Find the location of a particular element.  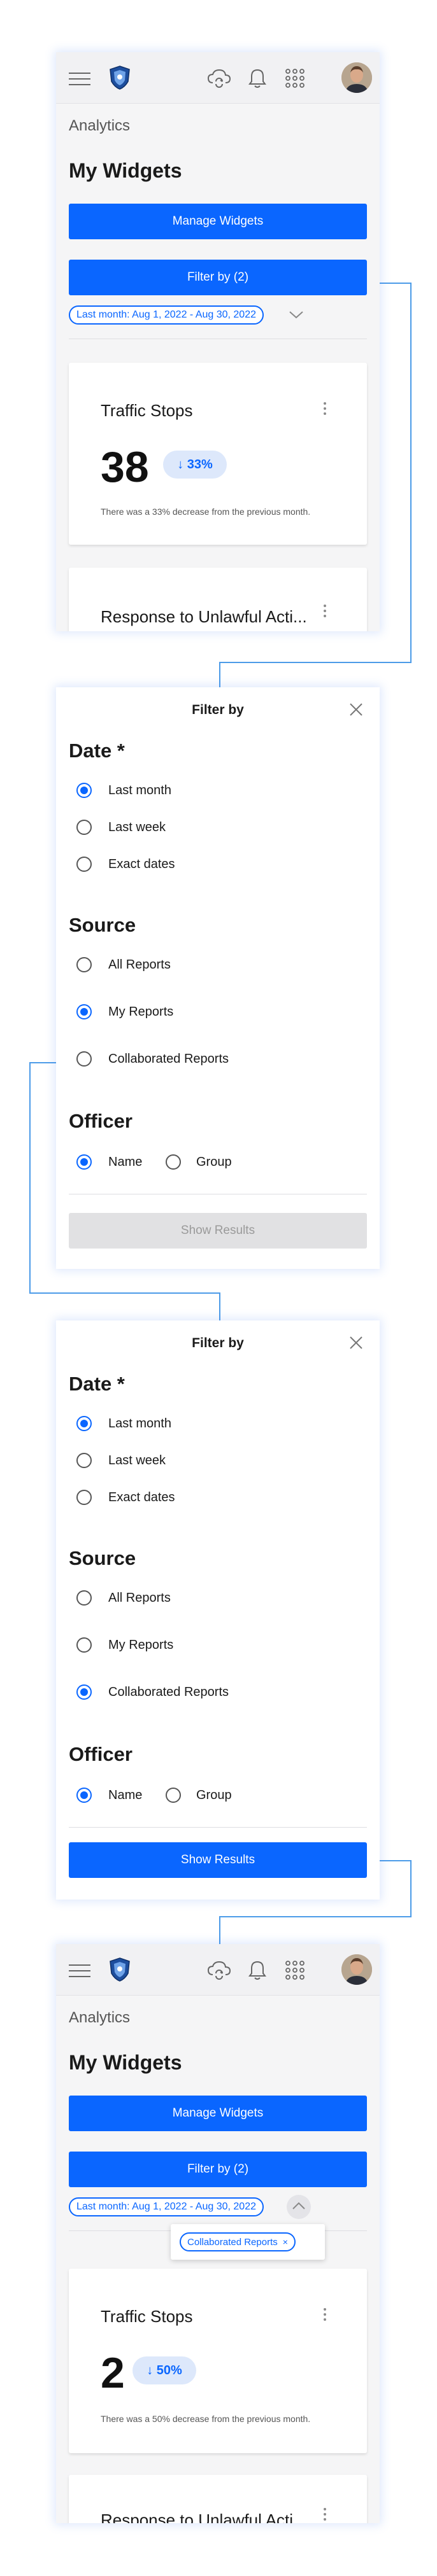

change-badge: ↓ 50% is located at coordinates (164, 2370).